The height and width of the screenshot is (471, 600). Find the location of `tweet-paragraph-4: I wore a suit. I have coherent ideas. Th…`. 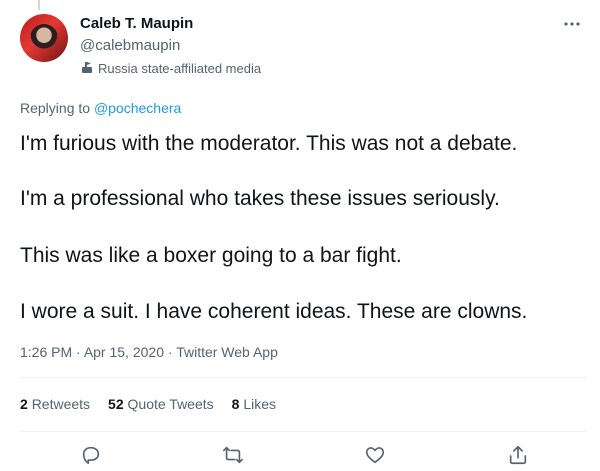

tweet-paragraph-4: I wore a suit. I have coherent ideas. Th… is located at coordinates (274, 311).